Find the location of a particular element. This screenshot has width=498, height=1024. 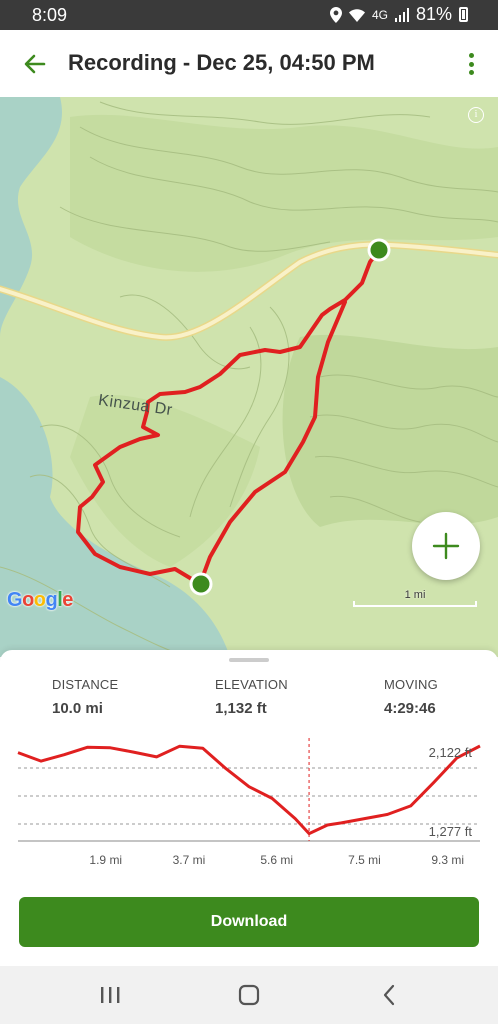

back-button is located at coordinates (35, 64).